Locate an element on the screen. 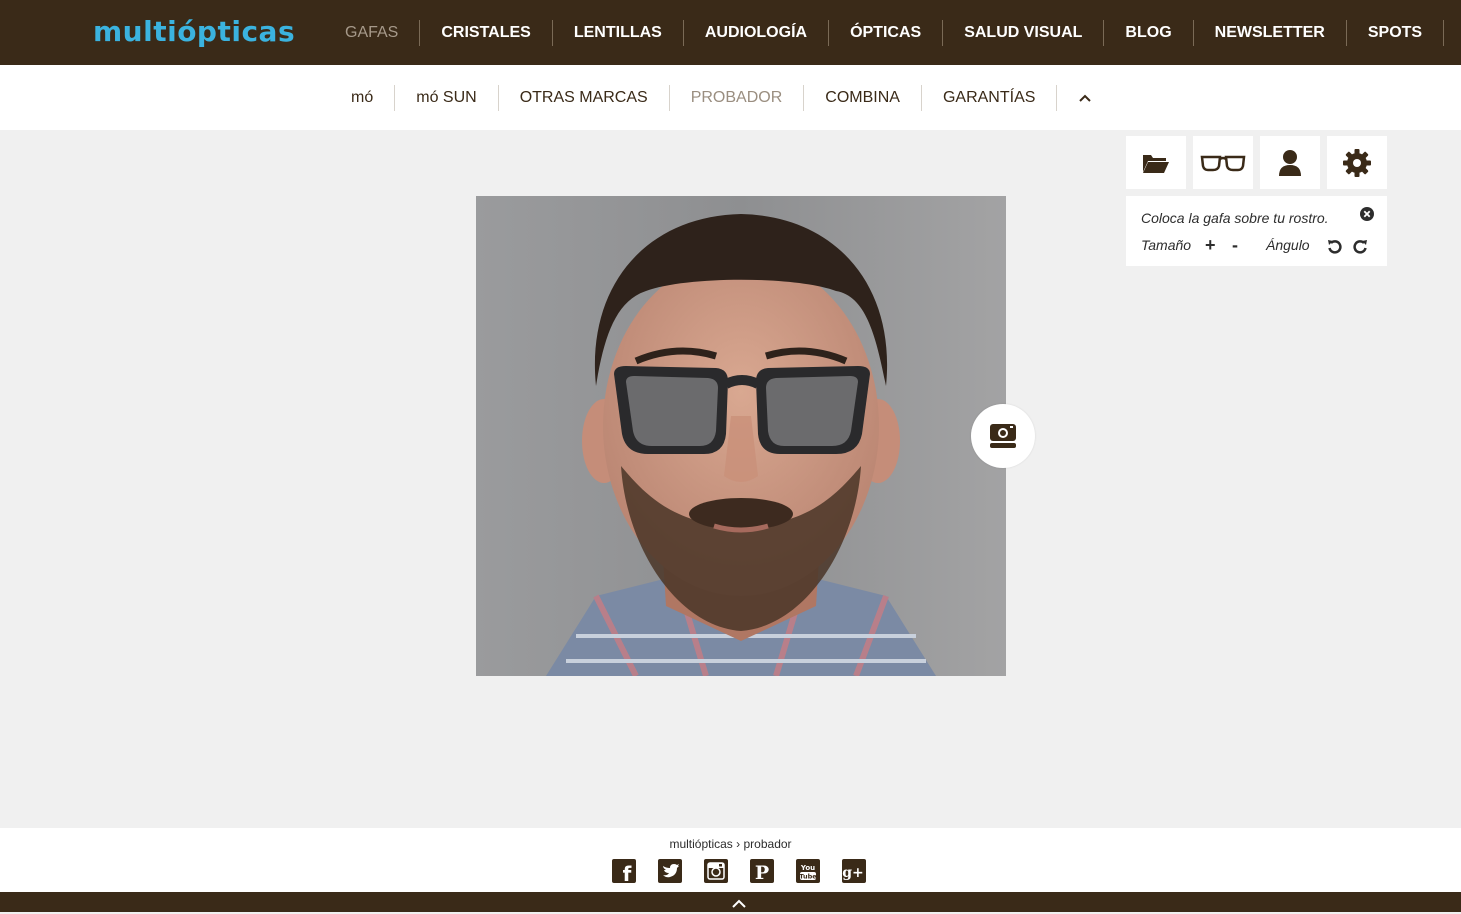  subnav-item-probador: PROBADOR is located at coordinates (737, 98).